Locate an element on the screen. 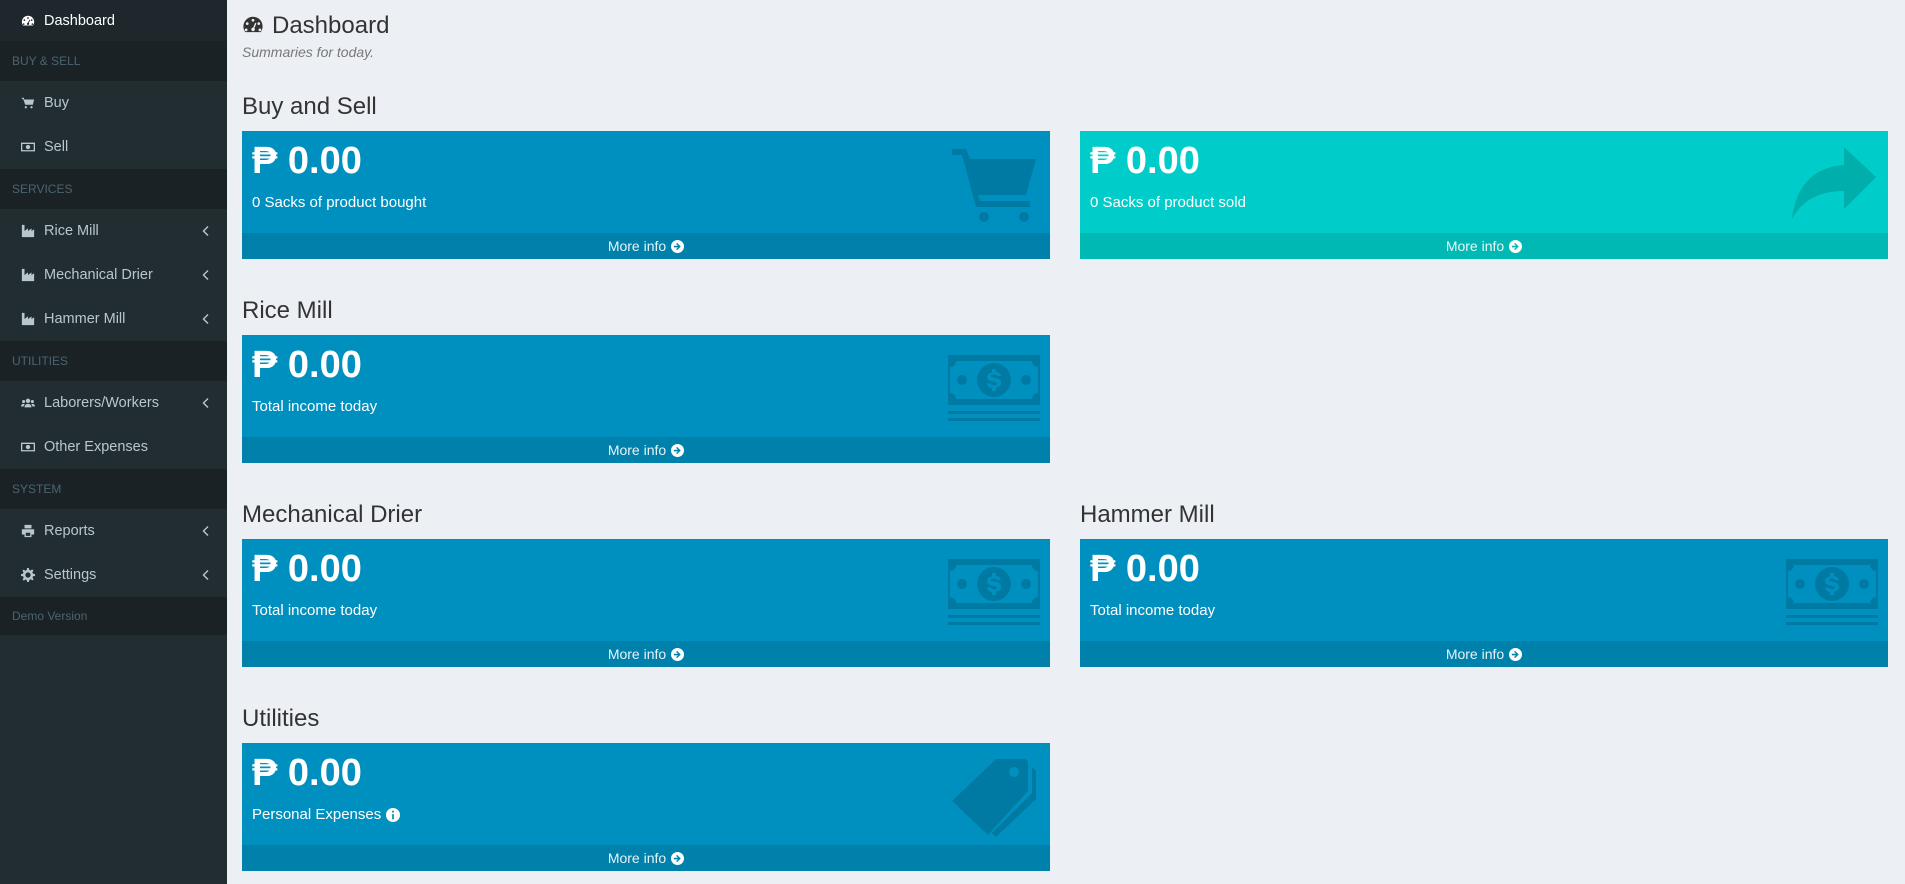 The height and width of the screenshot is (884, 1905). page-header: Dashboard Summaries for today. is located at coordinates (315, 36).